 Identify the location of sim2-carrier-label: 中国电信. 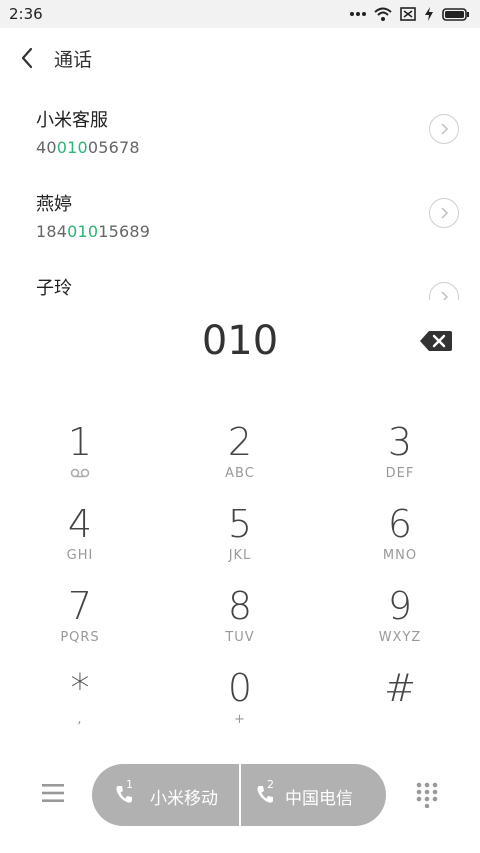
(319, 799).